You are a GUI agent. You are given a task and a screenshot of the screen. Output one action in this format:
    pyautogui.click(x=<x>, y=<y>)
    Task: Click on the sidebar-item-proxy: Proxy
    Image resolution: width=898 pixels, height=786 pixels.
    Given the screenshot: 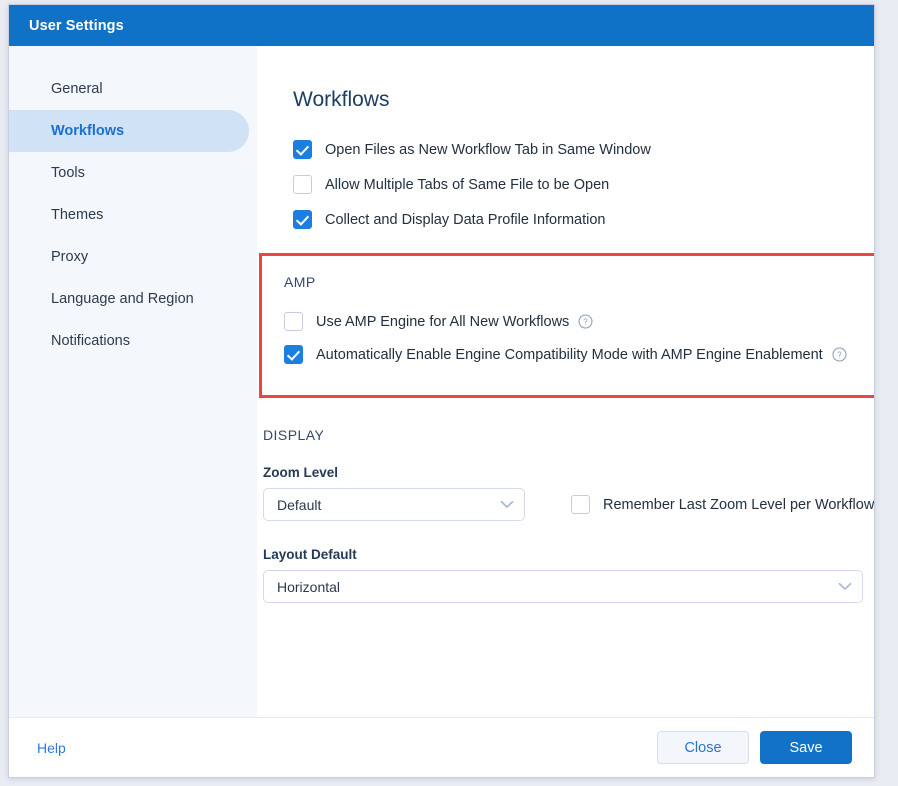 What is the action you would take?
    pyautogui.click(x=129, y=257)
    